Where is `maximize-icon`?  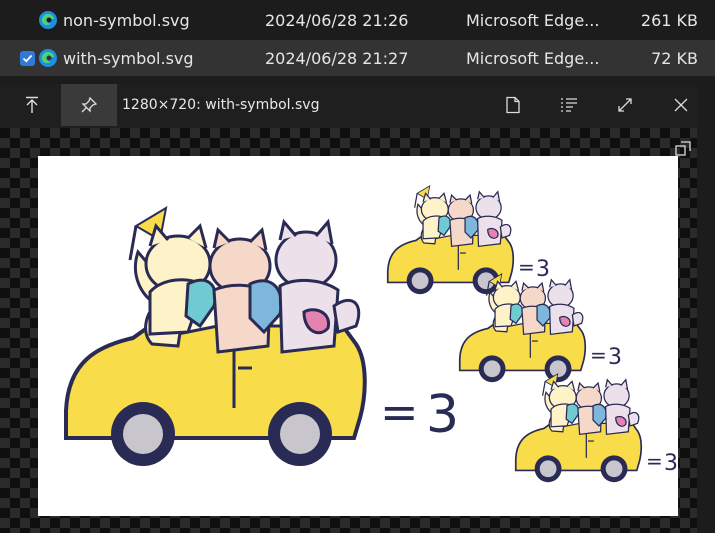
maximize-icon is located at coordinates (625, 105).